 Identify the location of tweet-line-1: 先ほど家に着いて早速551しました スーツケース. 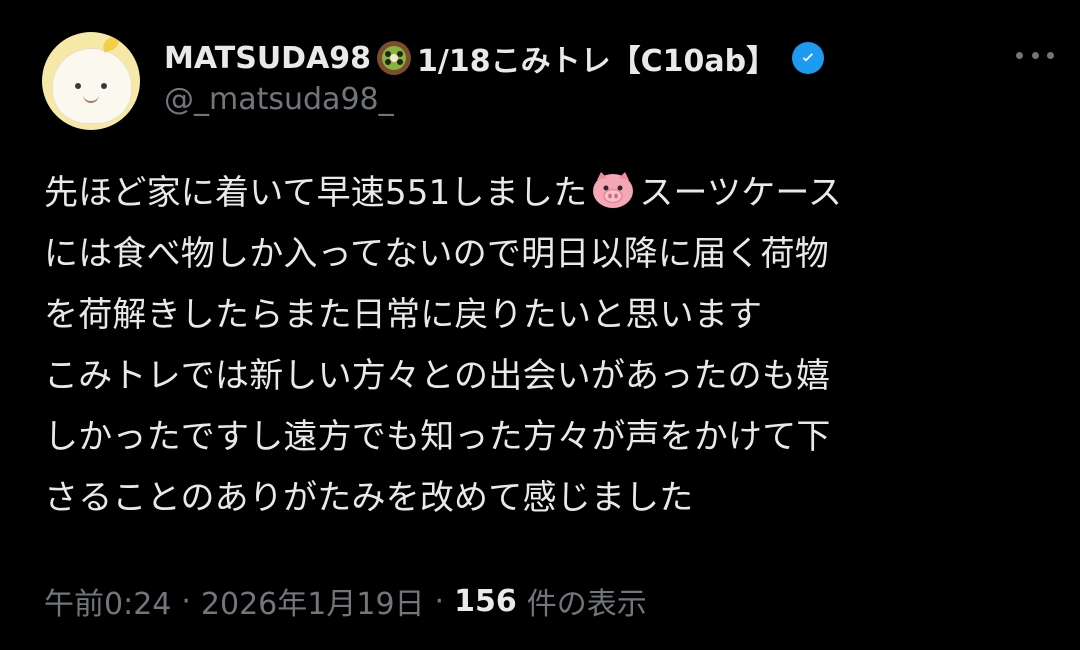
(539, 193).